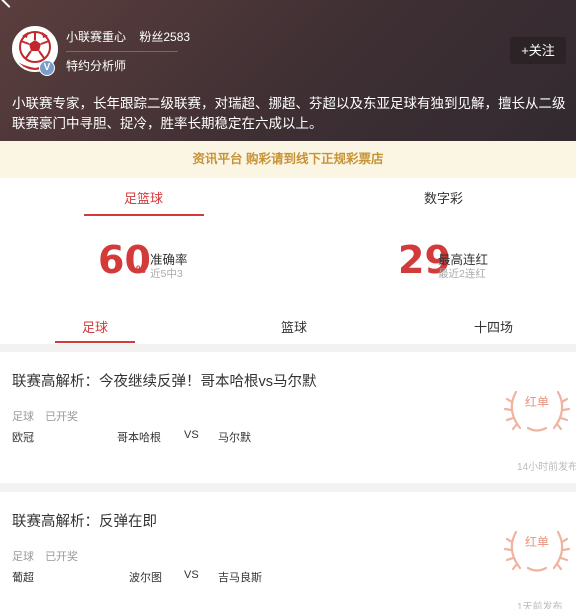 This screenshot has height=609, width=576. Describe the element at coordinates (462, 274) in the screenshot. I see `streak-sub: 最近2连红` at that location.